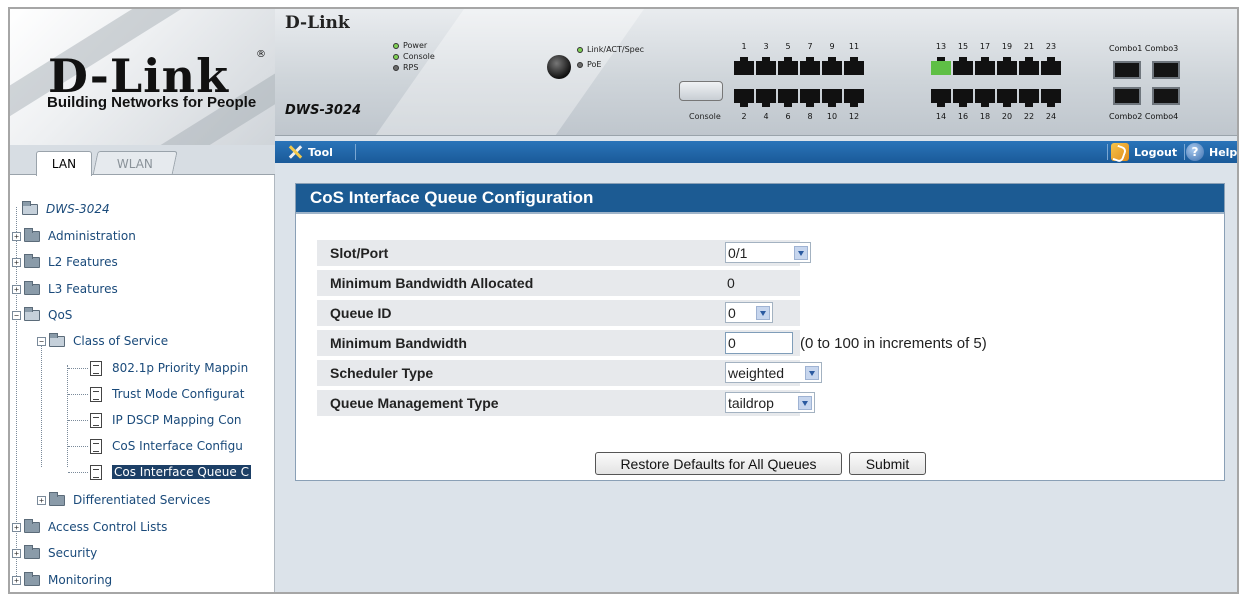 The width and height of the screenshot is (1246, 599). I want to click on logo-registered: ®, so click(261, 54).